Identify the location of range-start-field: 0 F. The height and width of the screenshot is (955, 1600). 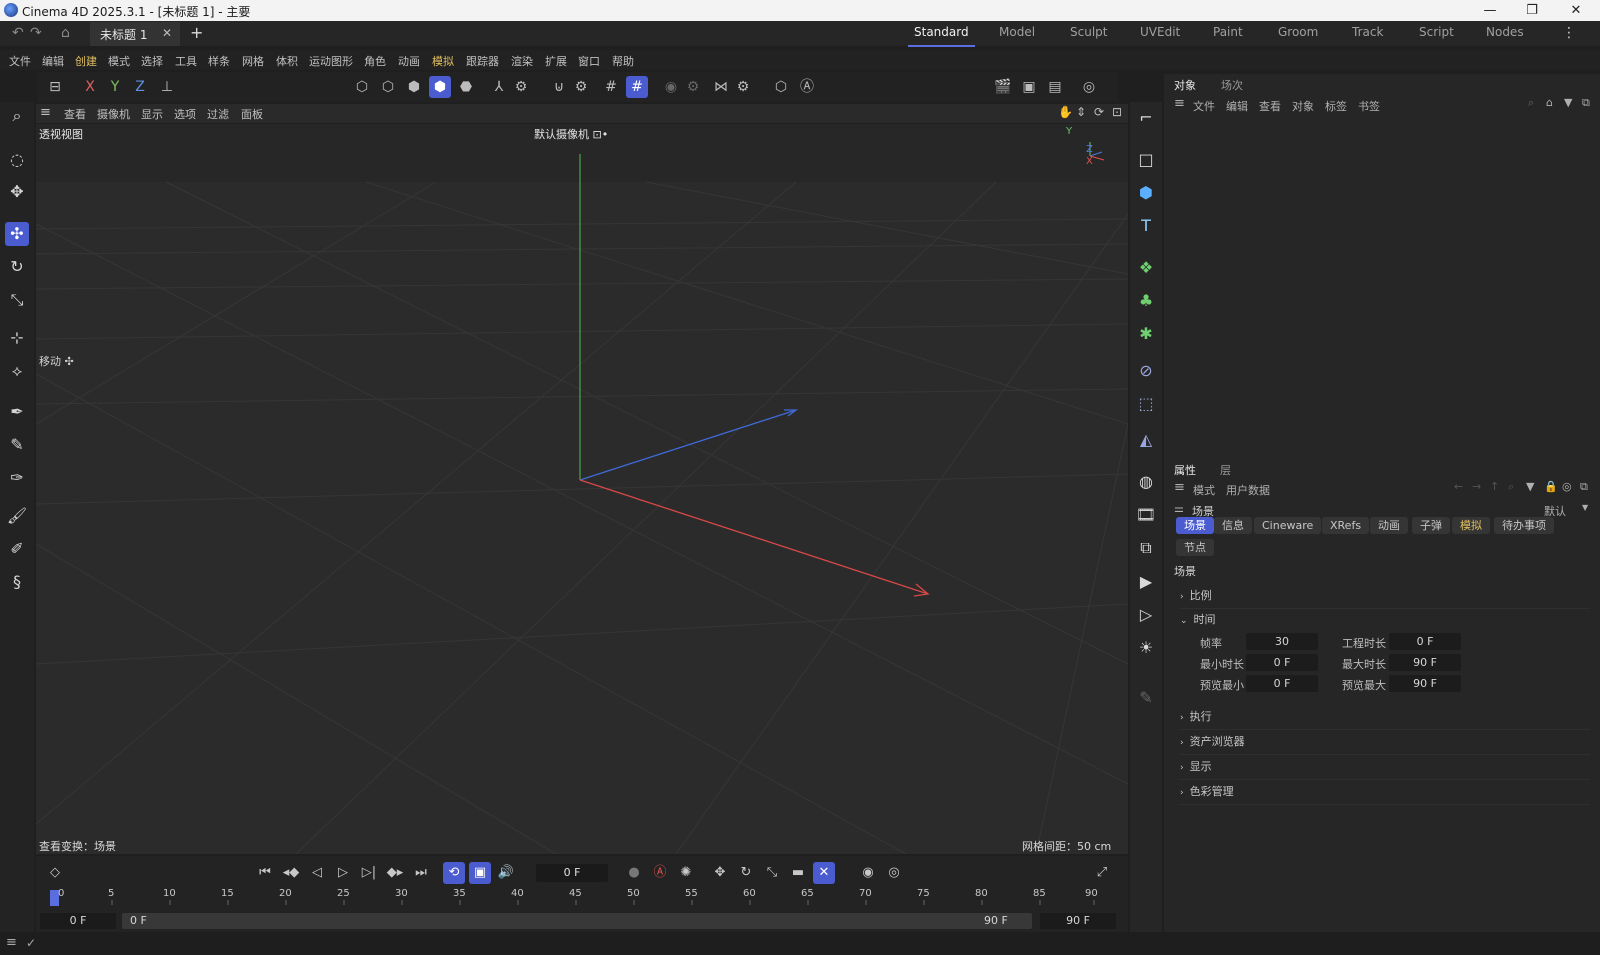
(78, 921).